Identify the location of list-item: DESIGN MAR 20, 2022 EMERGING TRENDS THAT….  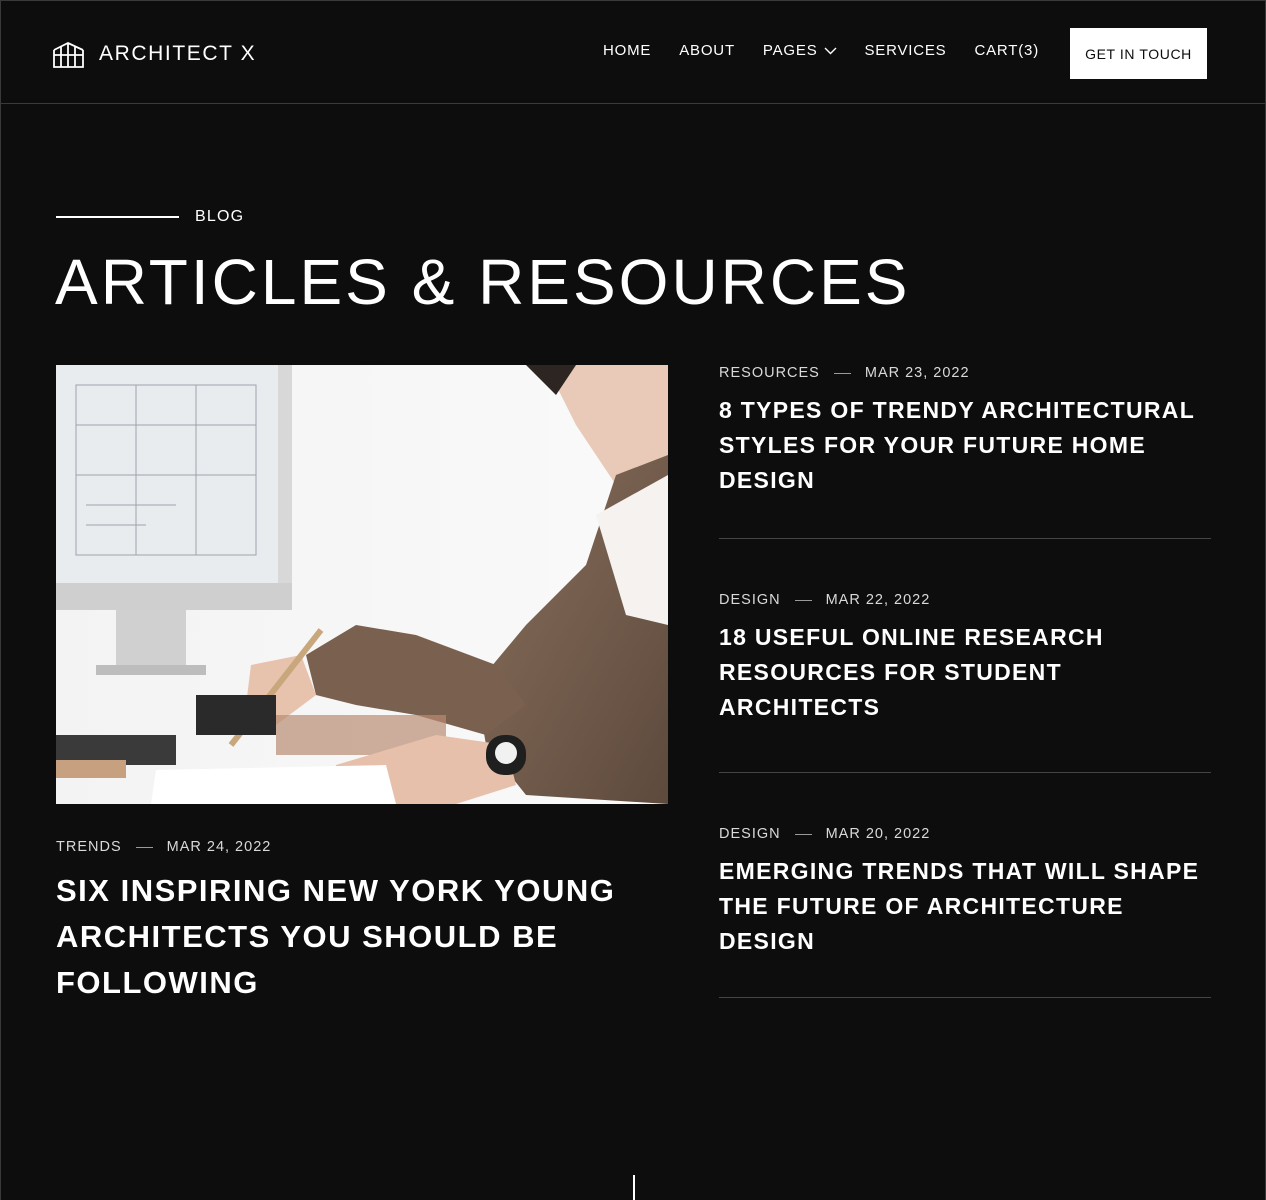
(965, 913).